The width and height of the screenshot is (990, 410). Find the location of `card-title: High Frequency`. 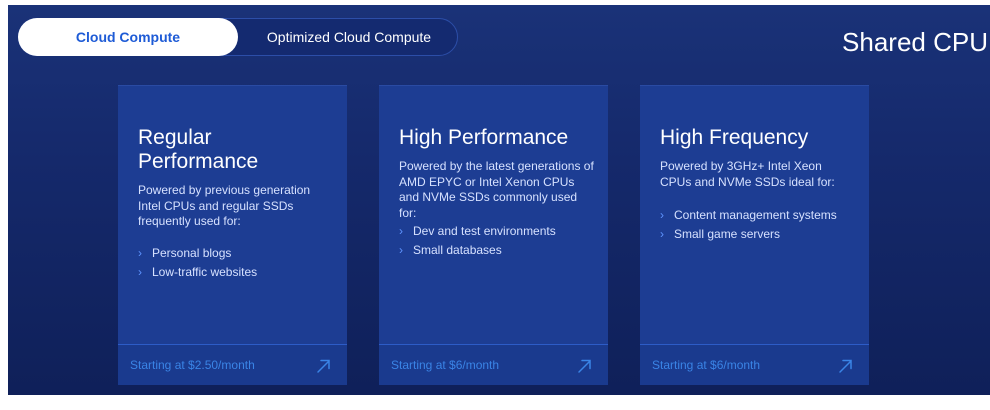

card-title: High Frequency is located at coordinates (734, 137).